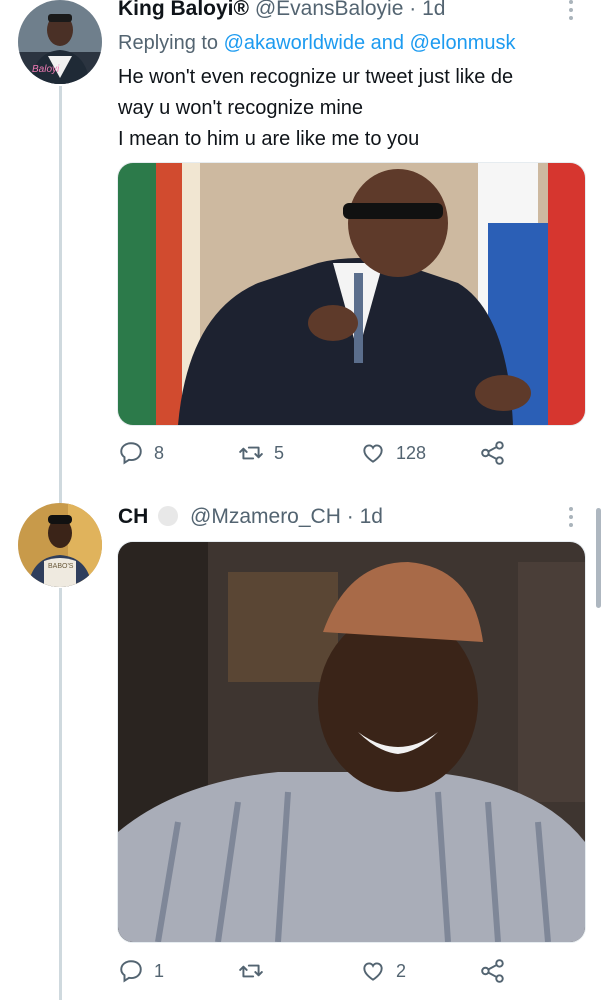 The height and width of the screenshot is (1000, 603). Describe the element at coordinates (269, 139) in the screenshot. I see `tweet-text-line: I mean to him u are like me to you` at that location.